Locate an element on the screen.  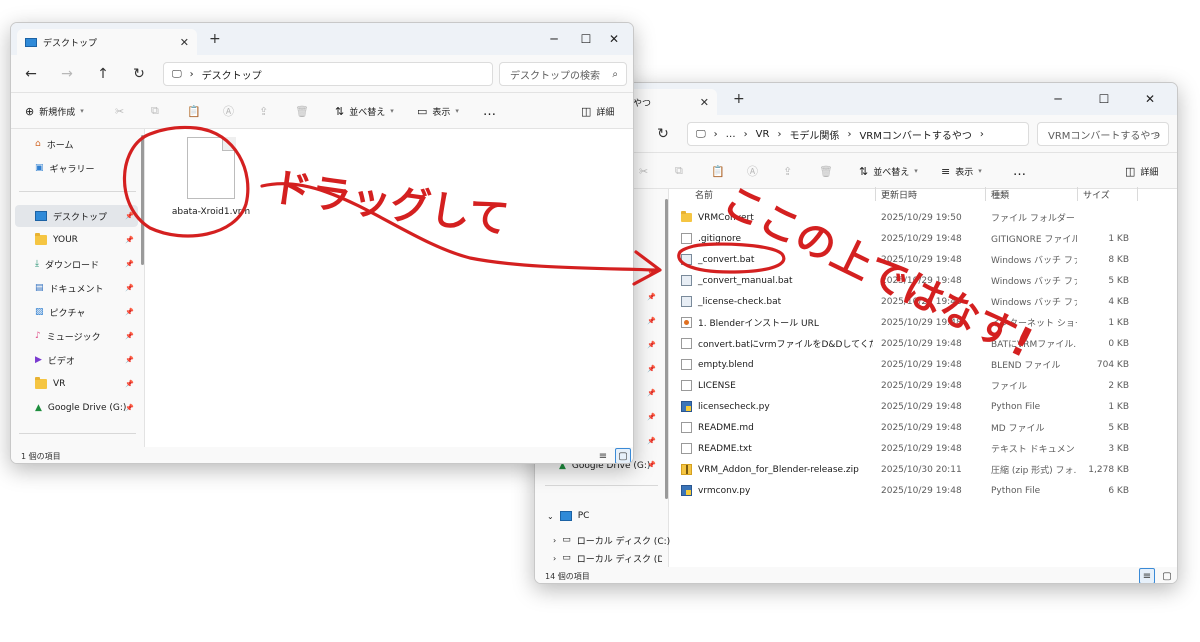
delete-button: 🗑 is located at coordinates (302, 111).